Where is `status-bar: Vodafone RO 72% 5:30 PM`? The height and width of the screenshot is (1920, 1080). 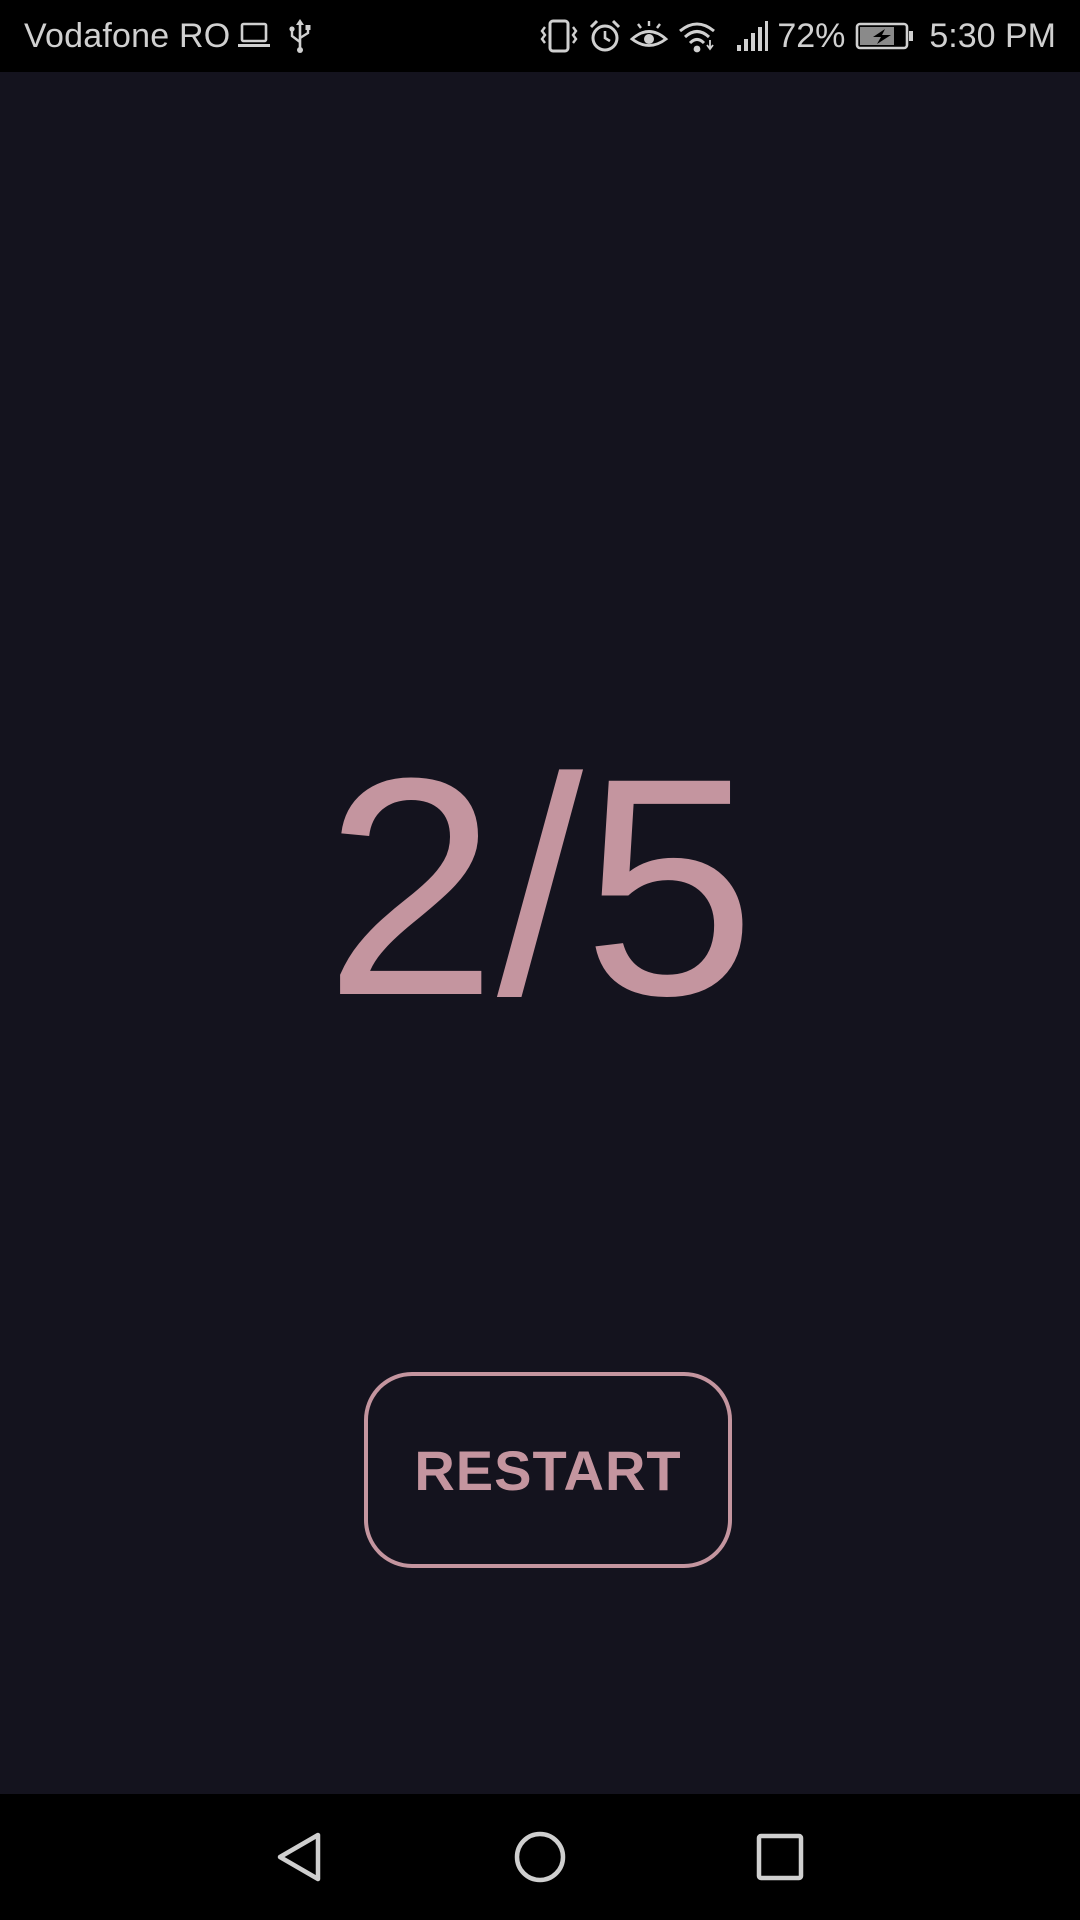 status-bar: Vodafone RO 72% 5:30 PM is located at coordinates (540, 36).